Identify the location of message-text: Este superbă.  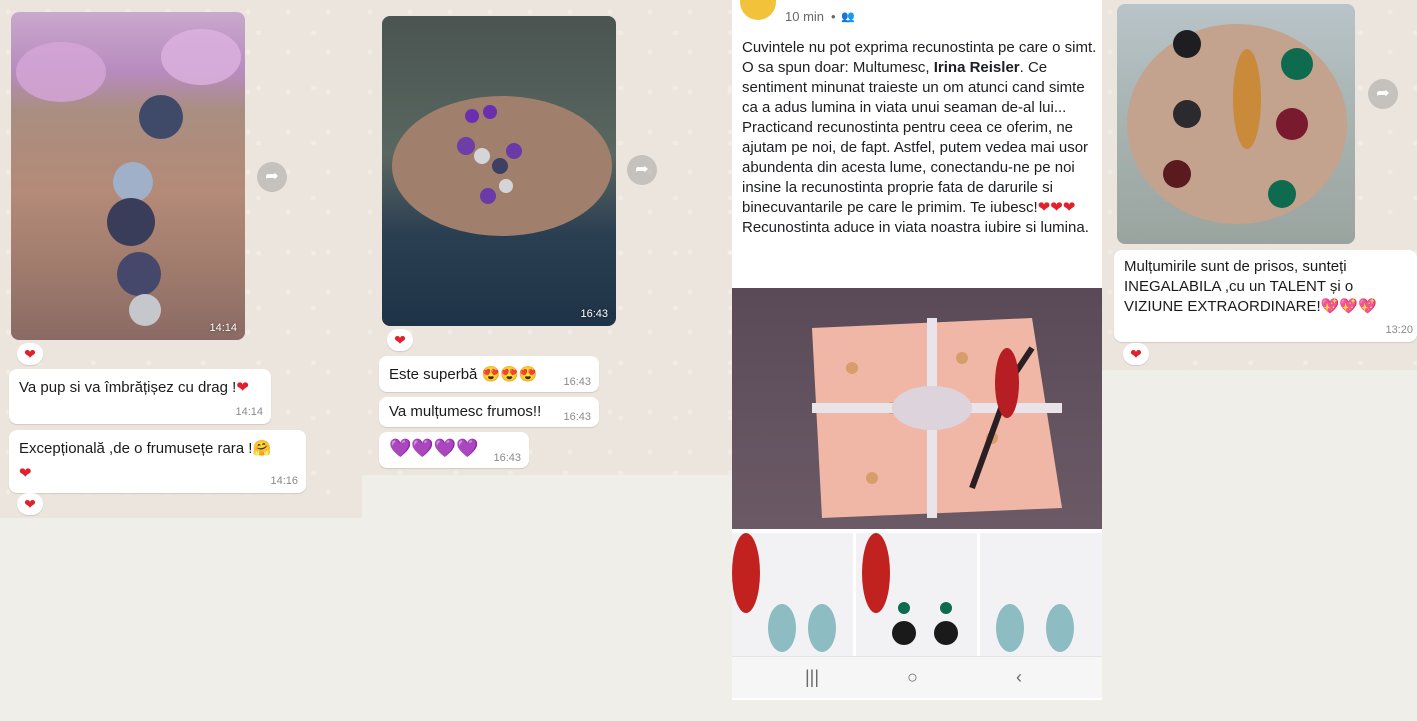
(433, 374).